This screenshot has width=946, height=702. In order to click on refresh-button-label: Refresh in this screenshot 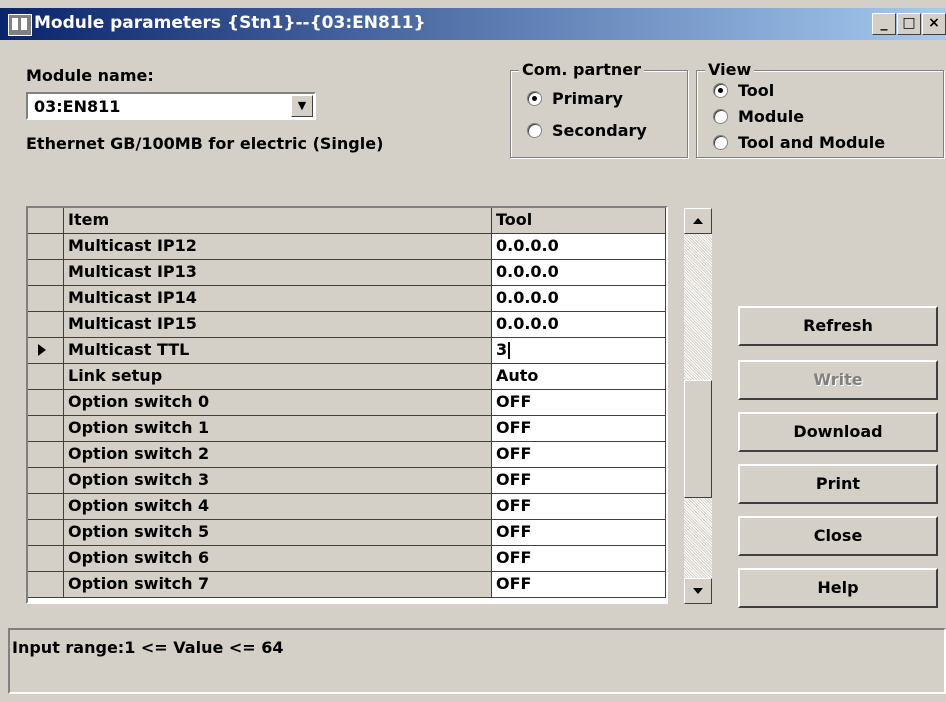, I will do `click(838, 325)`.